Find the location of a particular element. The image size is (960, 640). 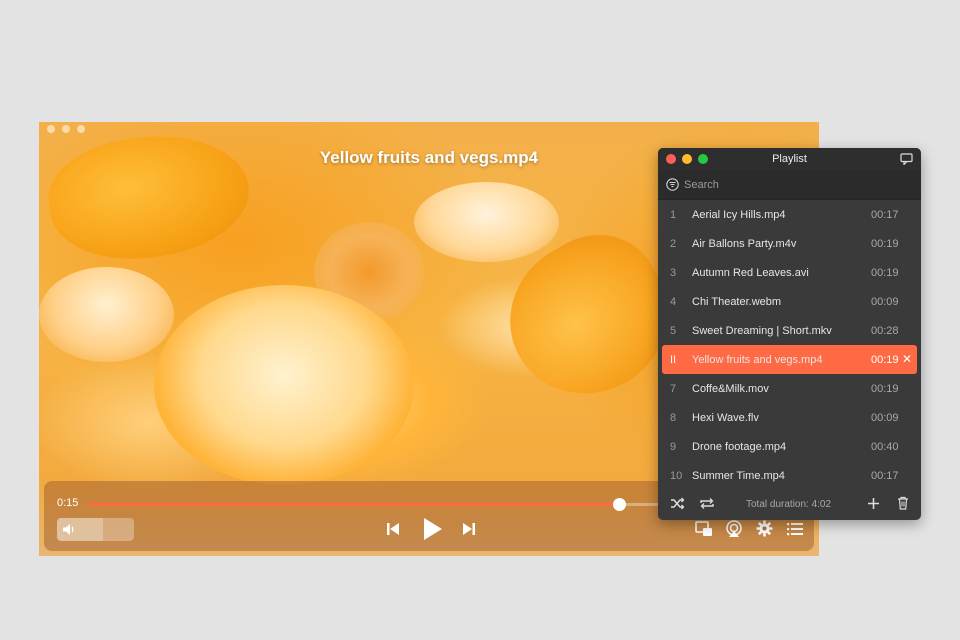

total-duration: Total duration: 4:02 is located at coordinates (789, 504).